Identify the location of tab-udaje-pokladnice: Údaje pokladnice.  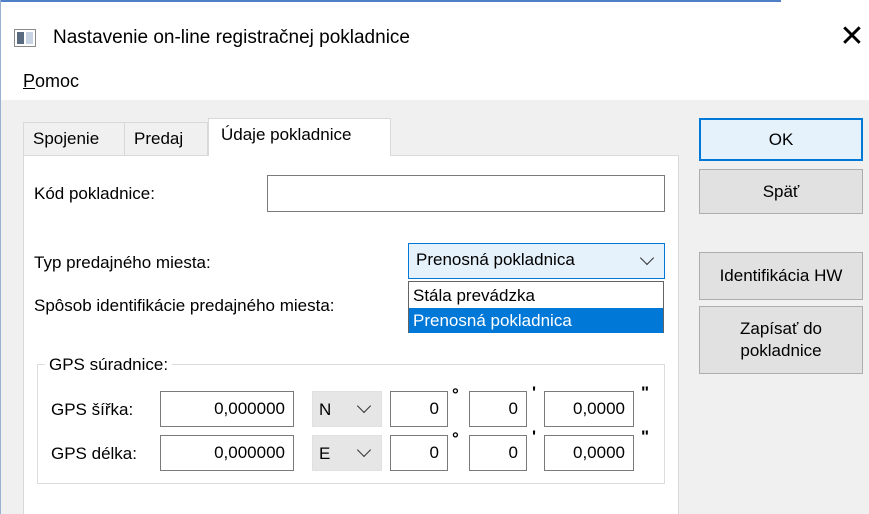
(299, 137).